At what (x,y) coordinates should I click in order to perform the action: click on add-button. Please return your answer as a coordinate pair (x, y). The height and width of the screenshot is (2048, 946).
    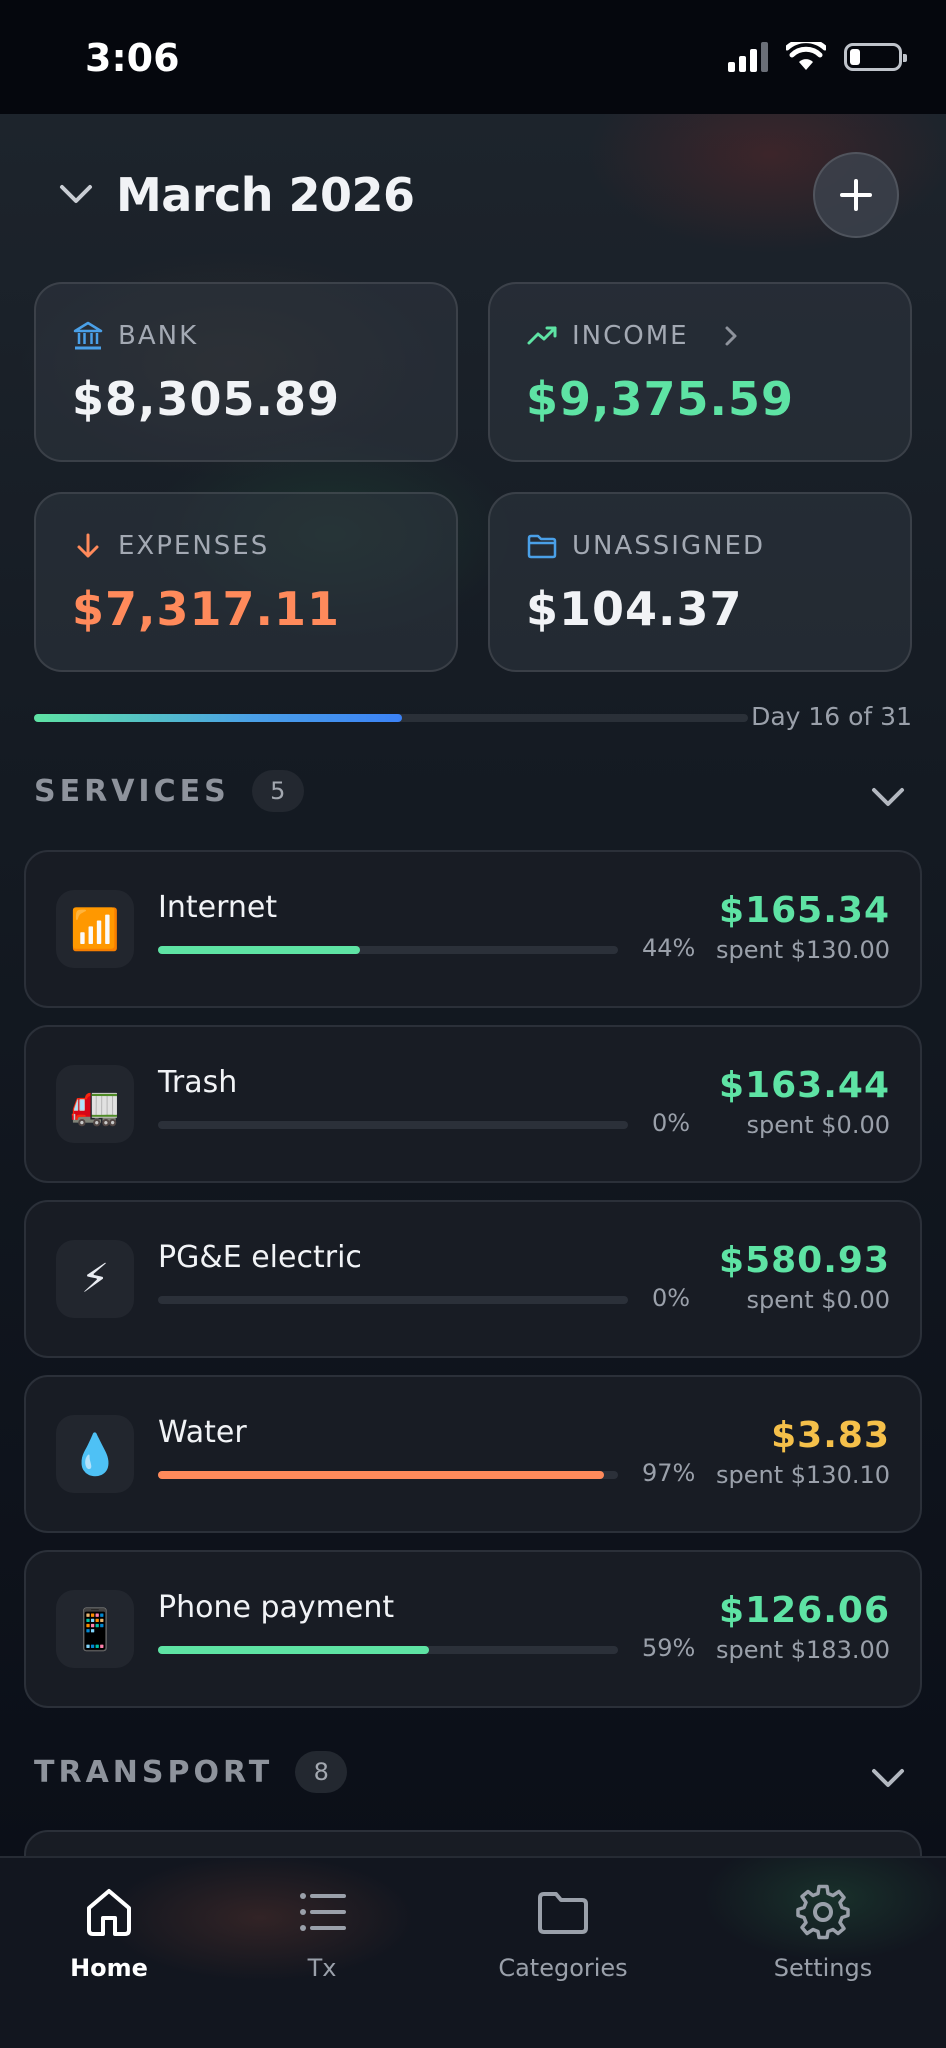
    Looking at the image, I should click on (856, 195).